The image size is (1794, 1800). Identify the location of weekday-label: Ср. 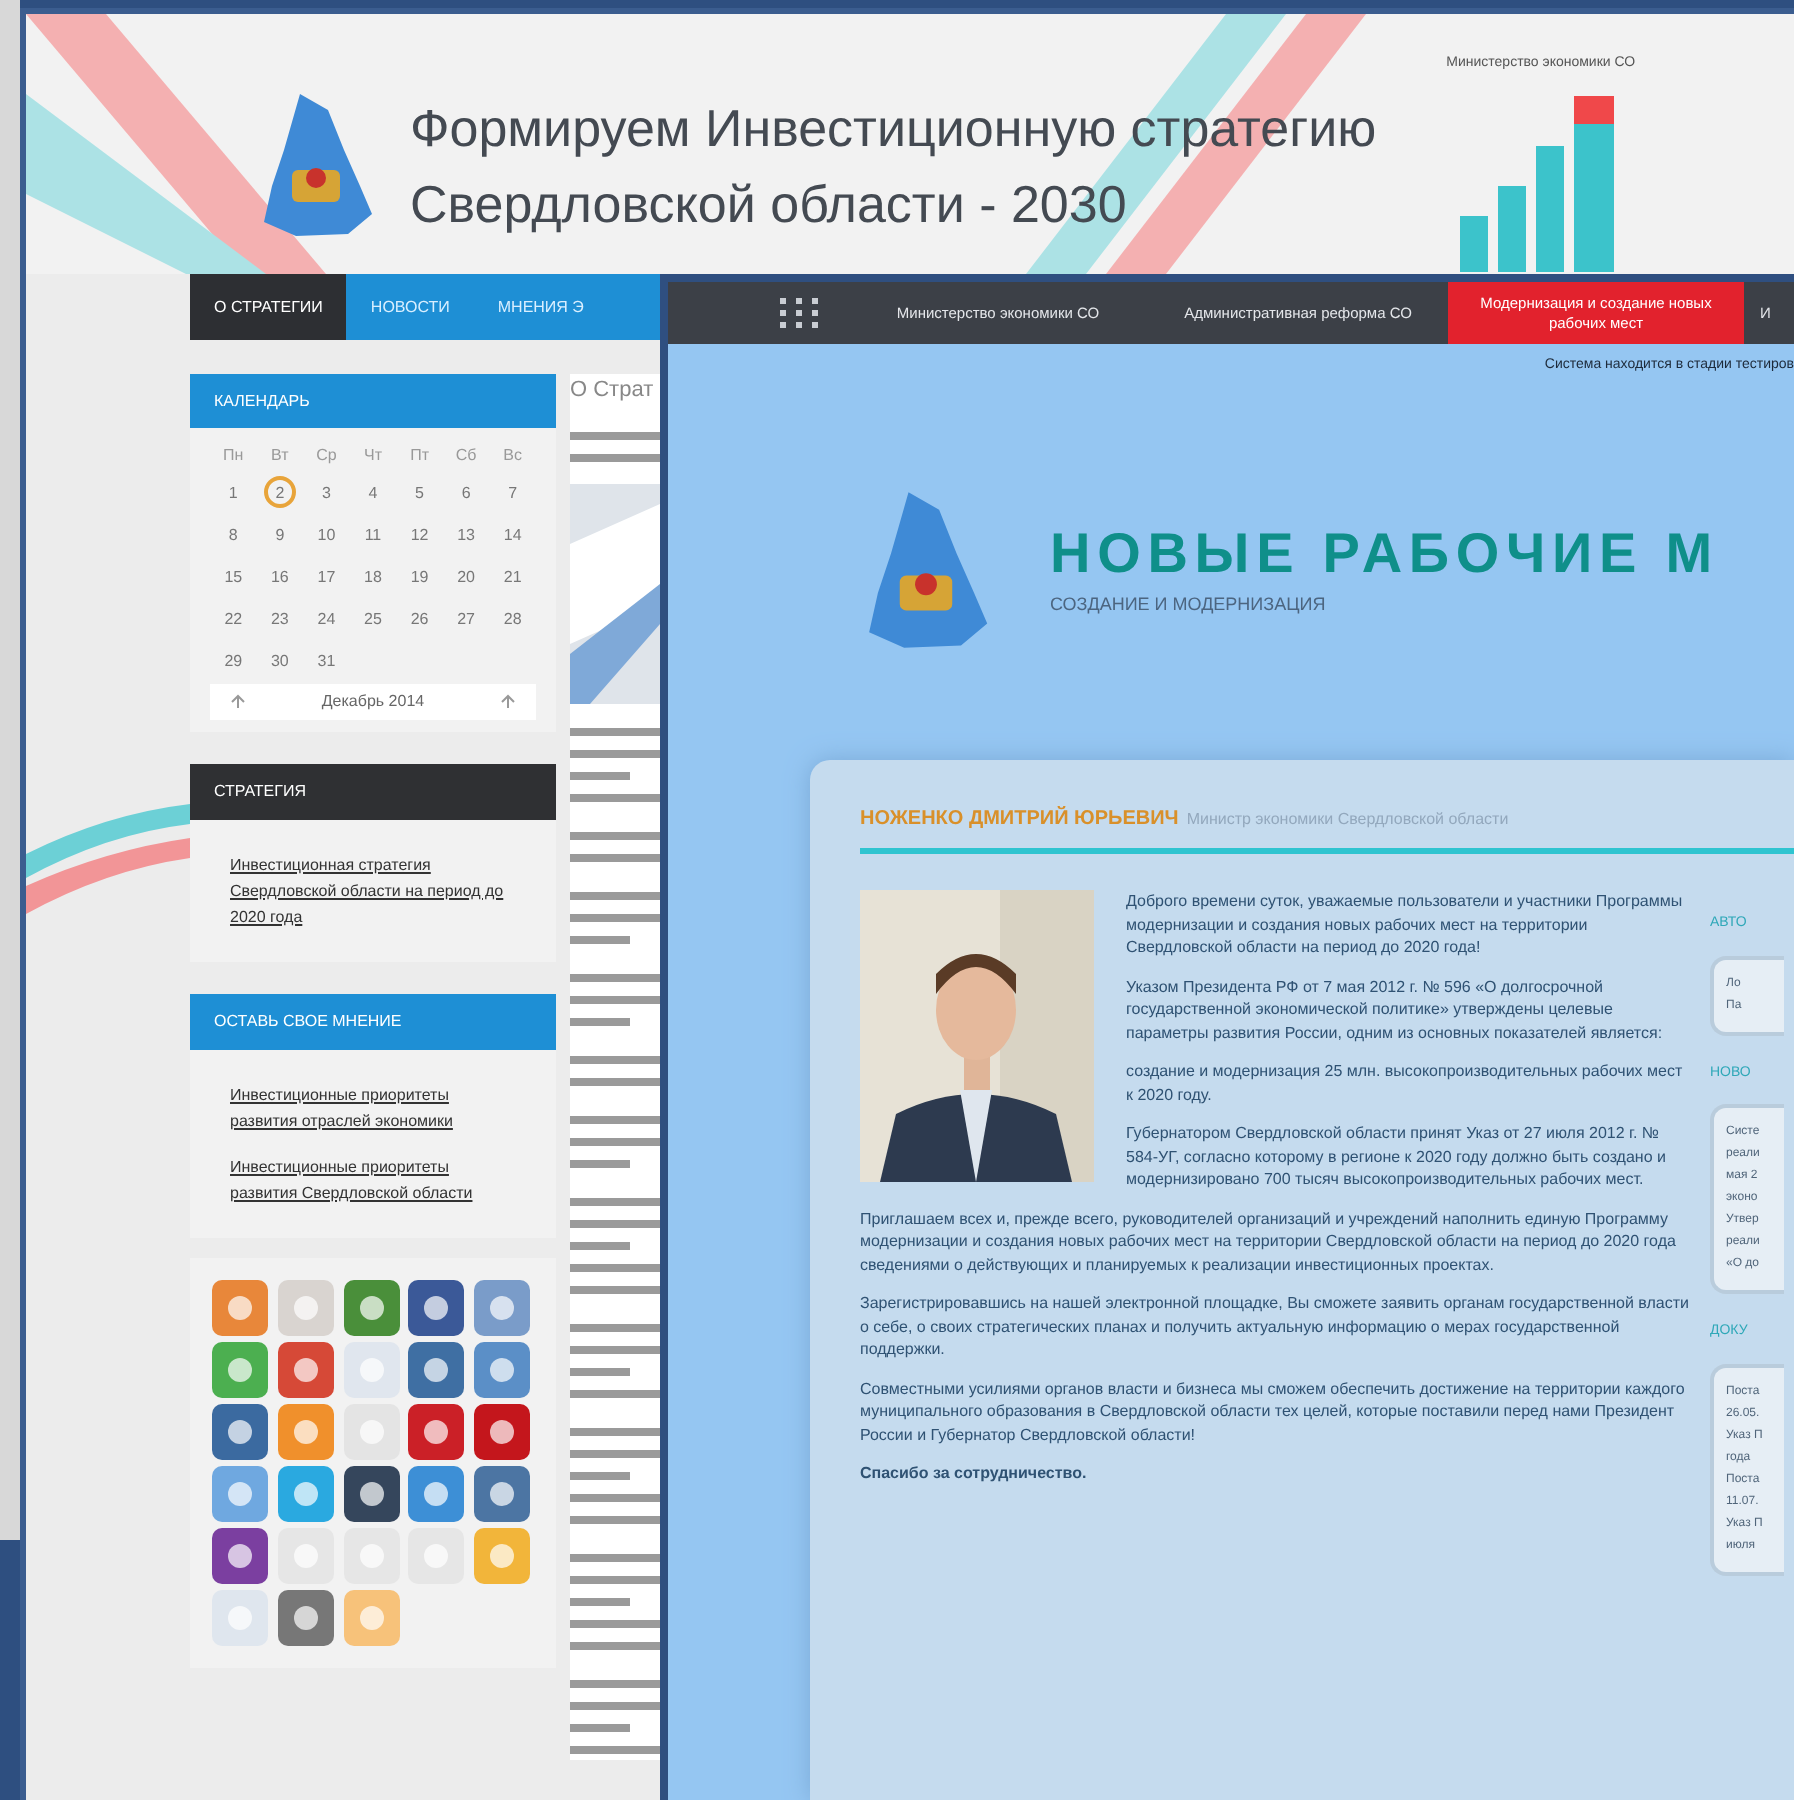
(326, 456).